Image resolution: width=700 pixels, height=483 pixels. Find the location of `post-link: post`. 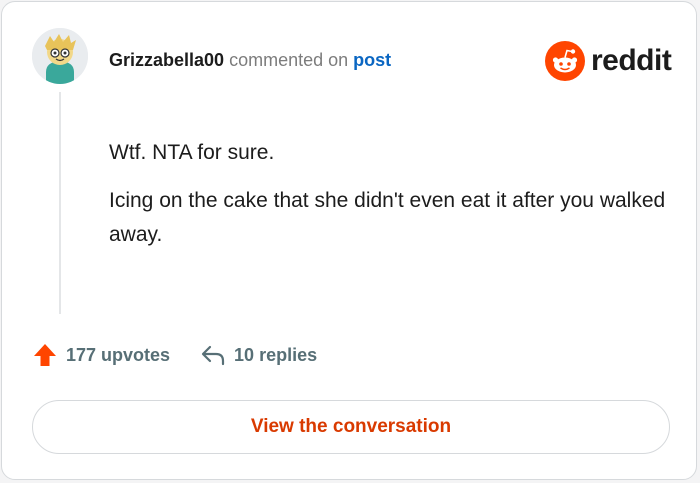

post-link: post is located at coordinates (372, 60).